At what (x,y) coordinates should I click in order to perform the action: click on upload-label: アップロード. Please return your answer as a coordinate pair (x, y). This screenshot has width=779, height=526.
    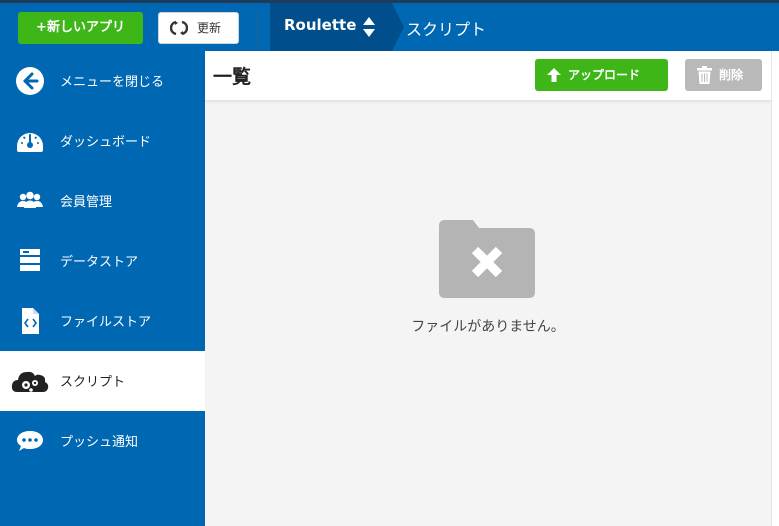
    Looking at the image, I should click on (604, 75).